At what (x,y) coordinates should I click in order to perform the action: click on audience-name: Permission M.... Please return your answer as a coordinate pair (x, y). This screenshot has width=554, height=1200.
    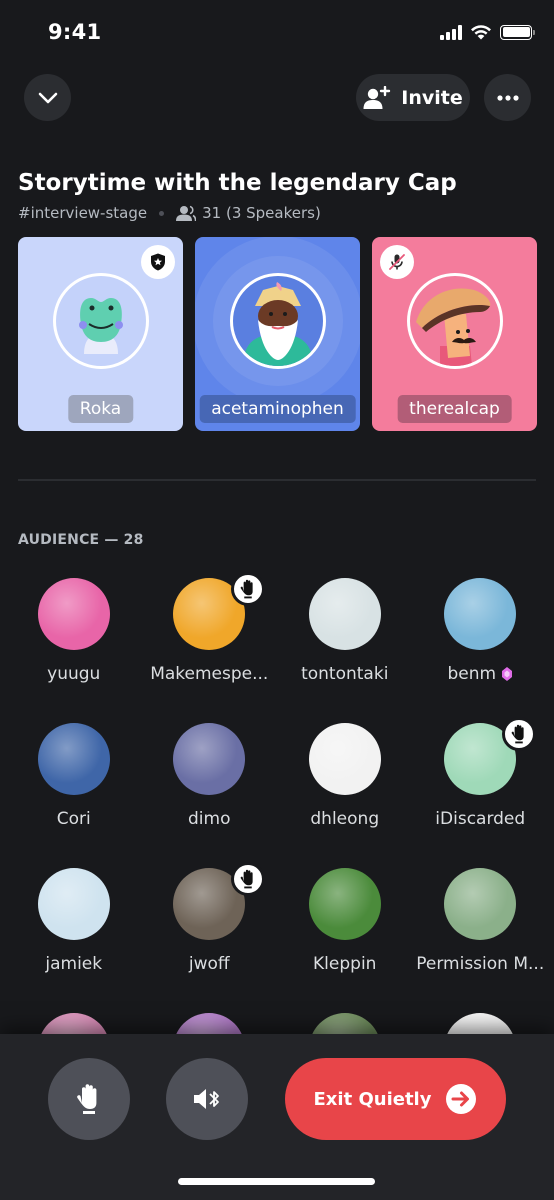
    Looking at the image, I should click on (480, 964).